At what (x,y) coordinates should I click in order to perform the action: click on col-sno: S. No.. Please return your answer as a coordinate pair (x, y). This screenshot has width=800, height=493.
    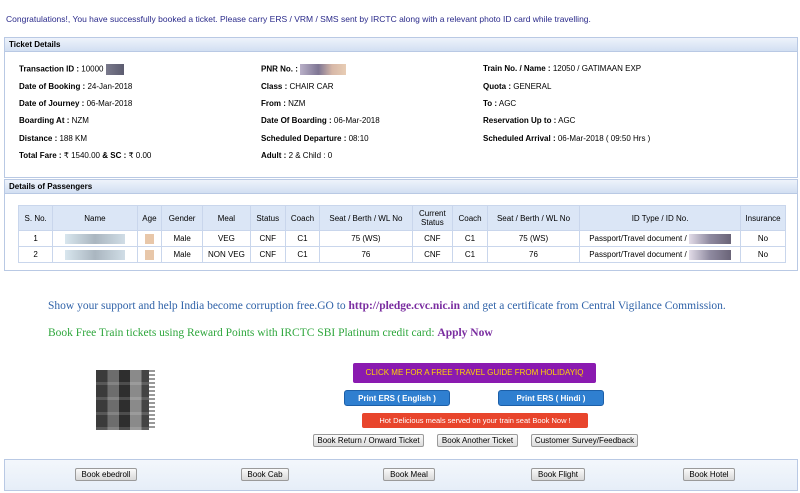
    Looking at the image, I should click on (35, 218).